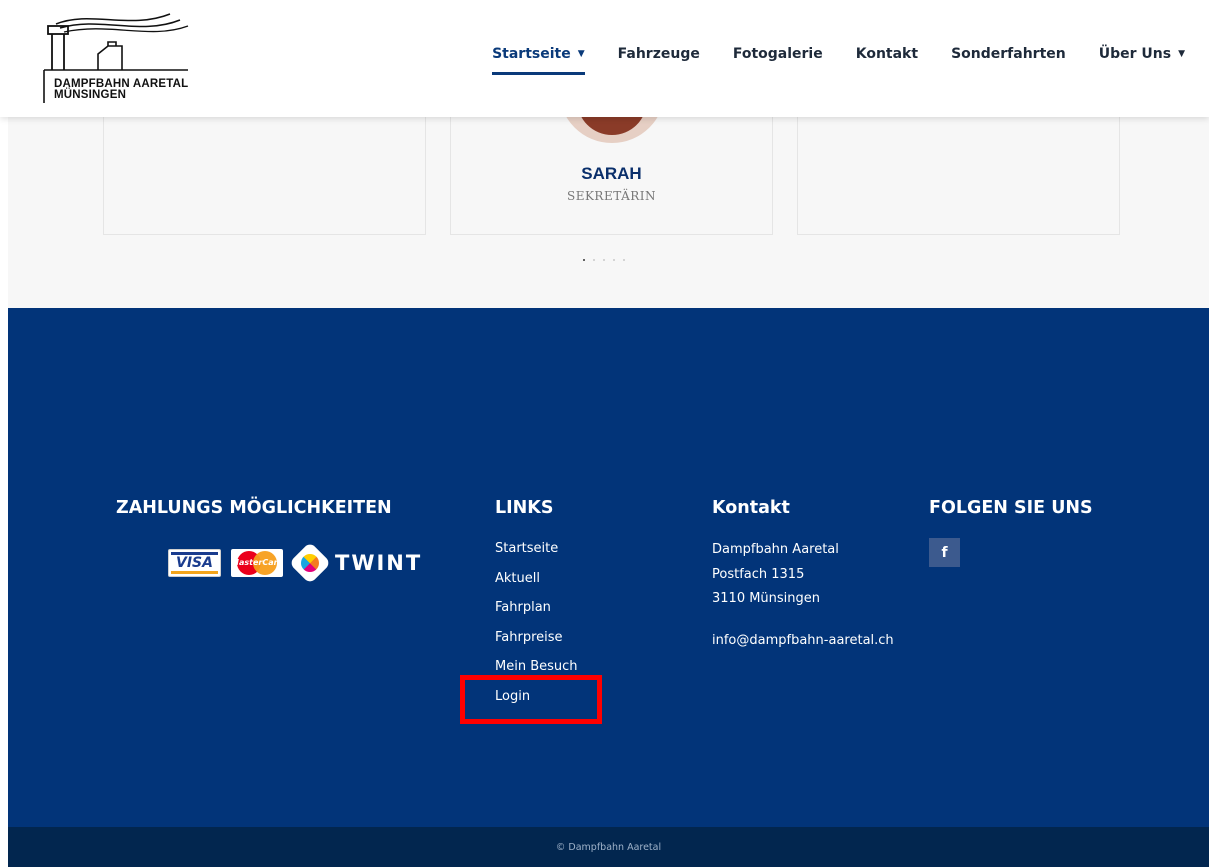 Image resolution: width=1209 pixels, height=867 pixels. I want to click on copyright-bar: © Dampfbahn Aaretal, so click(608, 847).